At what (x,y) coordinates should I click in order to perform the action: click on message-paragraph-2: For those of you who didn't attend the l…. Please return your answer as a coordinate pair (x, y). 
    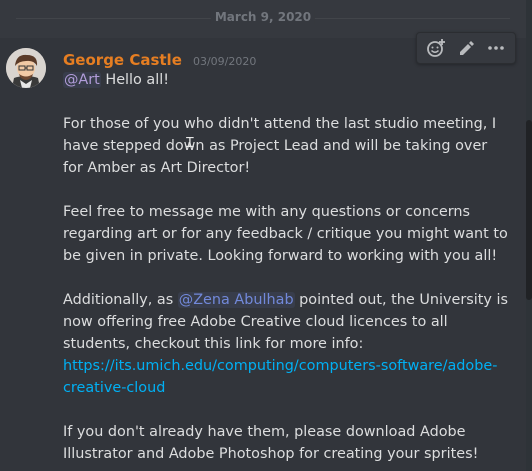
    Looking at the image, I should click on (280, 146).